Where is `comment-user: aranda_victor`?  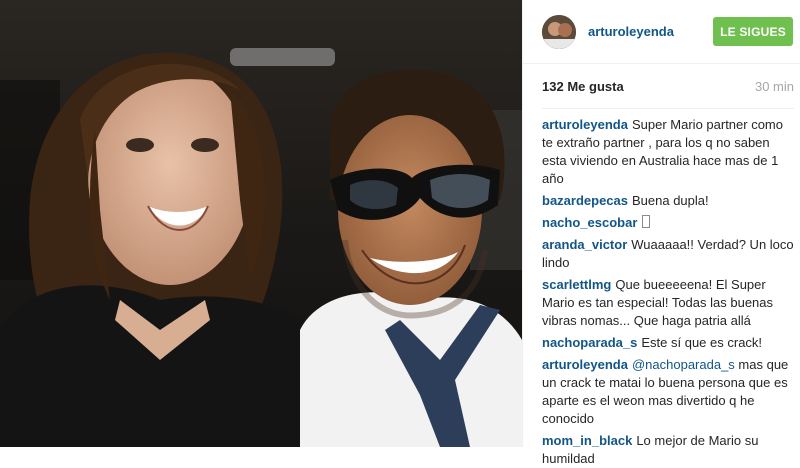 comment-user: aranda_victor is located at coordinates (584, 244).